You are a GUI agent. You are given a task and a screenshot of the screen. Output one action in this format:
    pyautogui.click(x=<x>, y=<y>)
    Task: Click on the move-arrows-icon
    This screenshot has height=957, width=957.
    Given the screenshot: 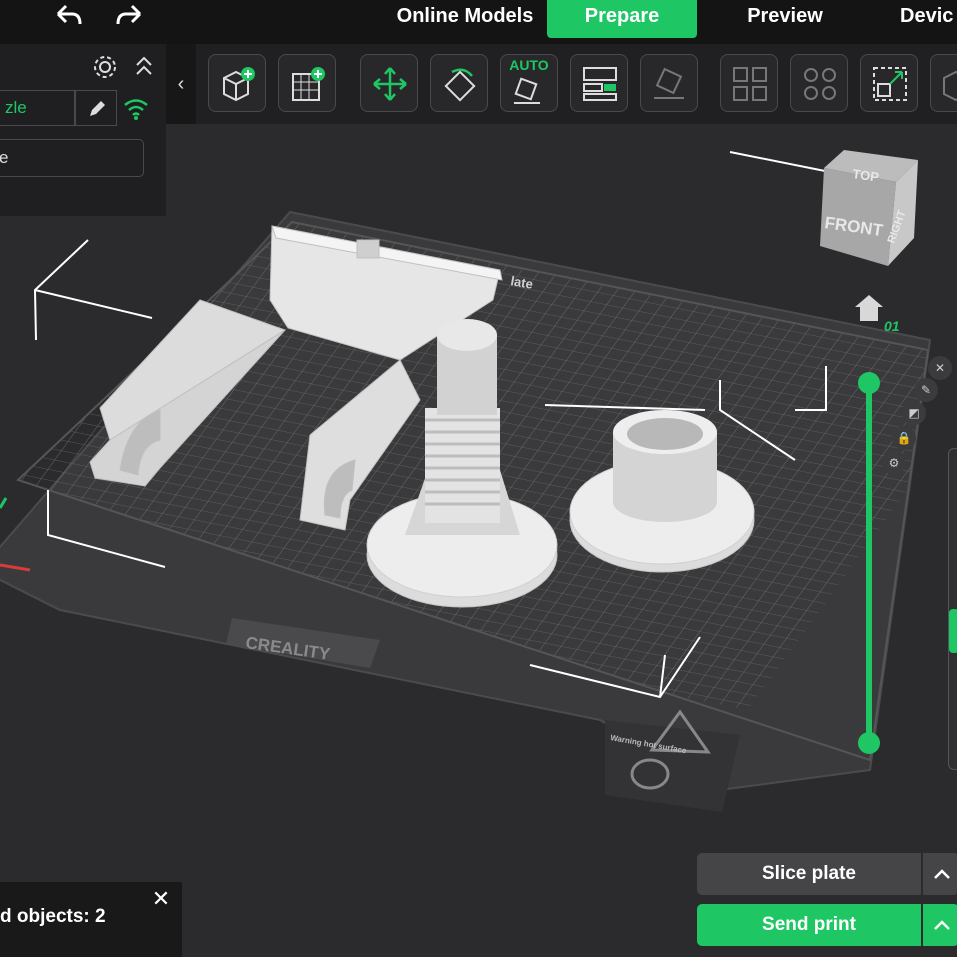 What is the action you would take?
    pyautogui.click(x=390, y=84)
    